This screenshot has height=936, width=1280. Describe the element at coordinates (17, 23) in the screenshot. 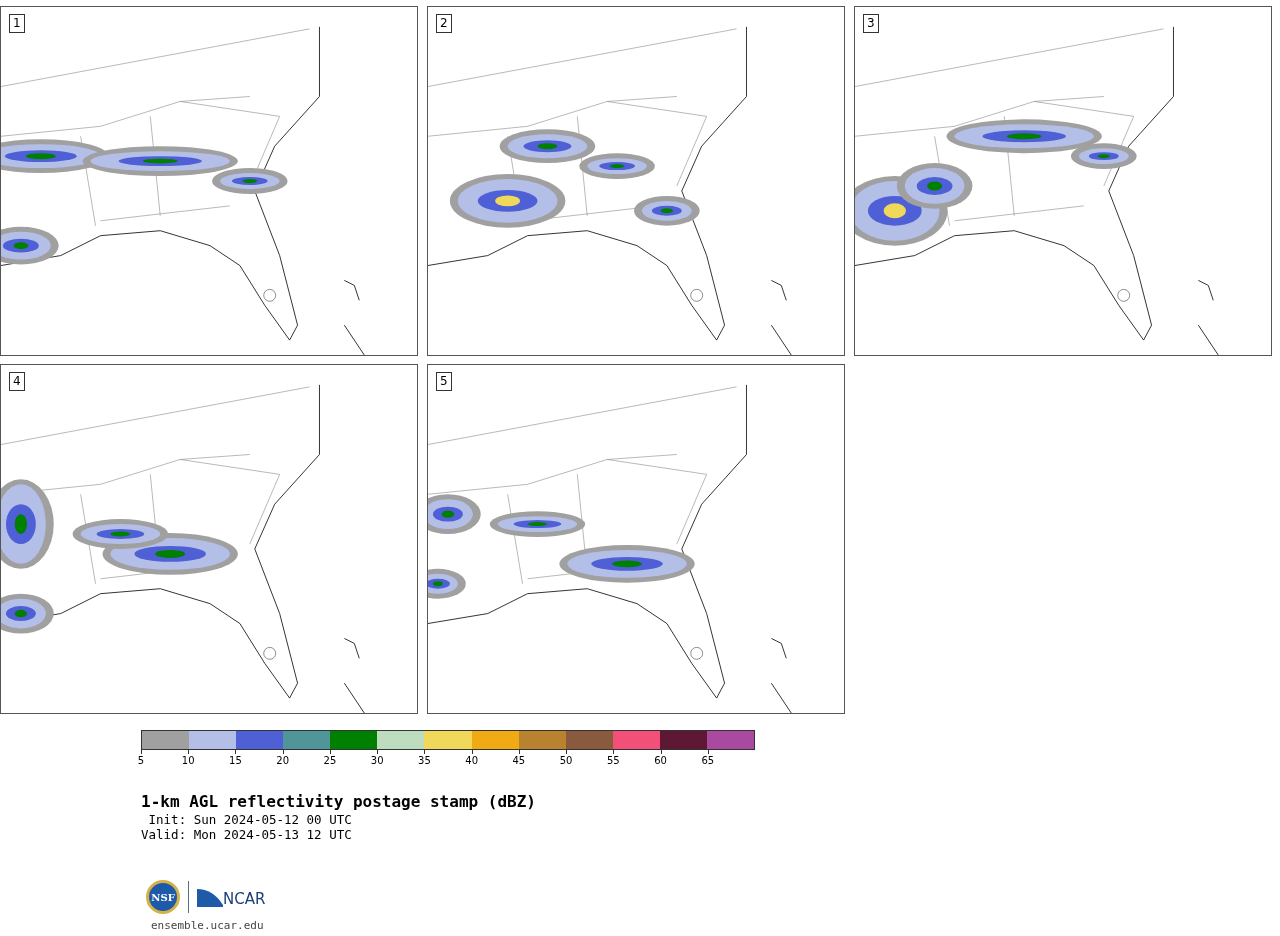

I see `panel-number: 1` at that location.